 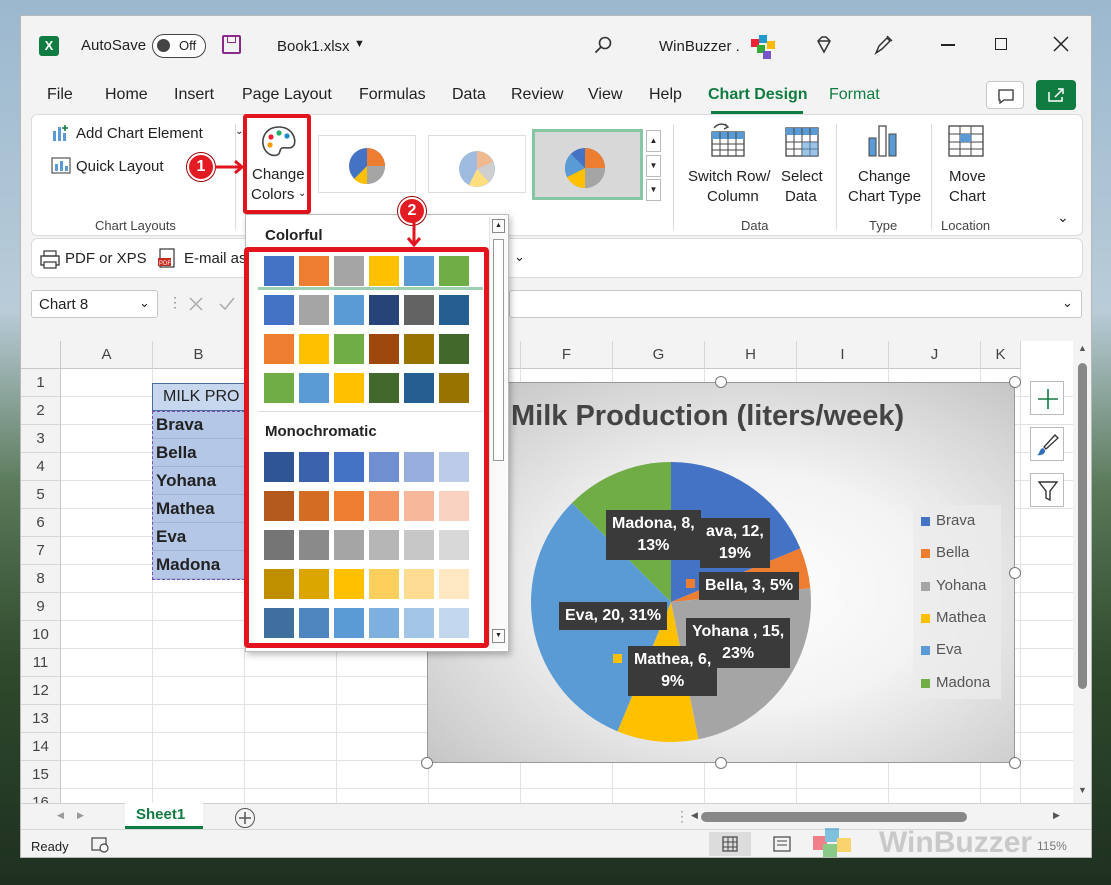 What do you see at coordinates (99, 259) in the screenshot?
I see `export-pdf-button: PDF or XPS` at bounding box center [99, 259].